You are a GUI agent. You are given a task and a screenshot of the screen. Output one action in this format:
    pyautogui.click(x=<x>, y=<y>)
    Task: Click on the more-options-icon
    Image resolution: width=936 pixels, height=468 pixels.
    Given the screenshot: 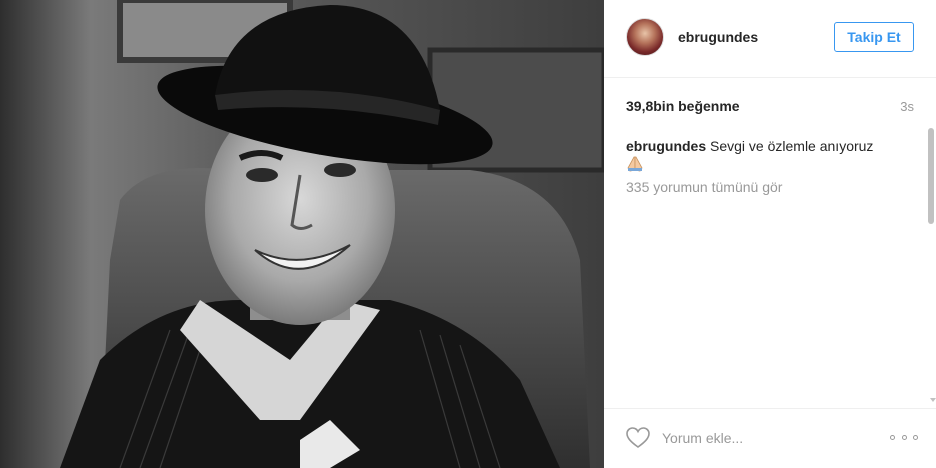 What is the action you would take?
    pyautogui.click(x=904, y=437)
    